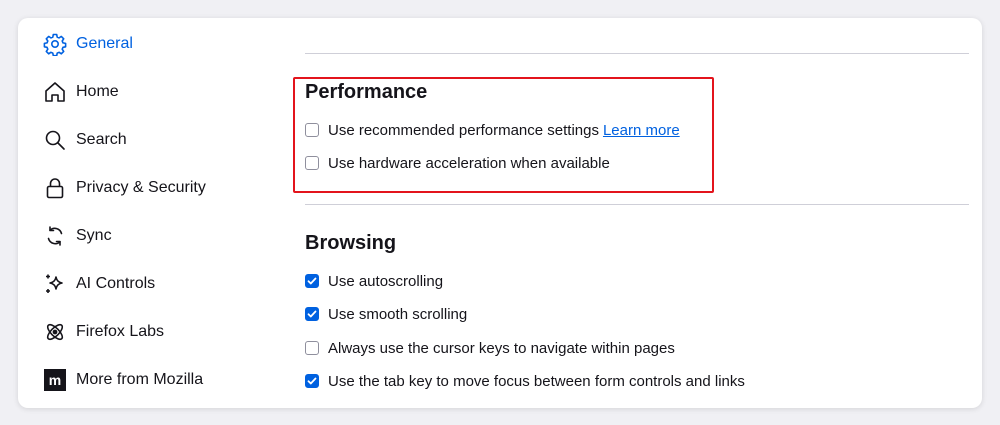 This screenshot has width=1000, height=425. I want to click on sidebar-item-label: Home, so click(97, 91).